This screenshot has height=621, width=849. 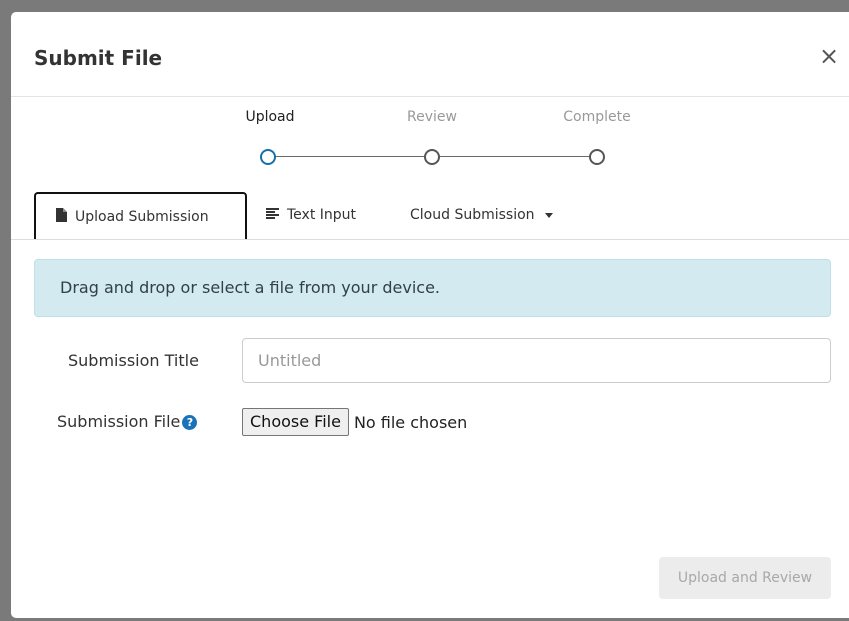 I want to click on submission-title-input, so click(x=536, y=360).